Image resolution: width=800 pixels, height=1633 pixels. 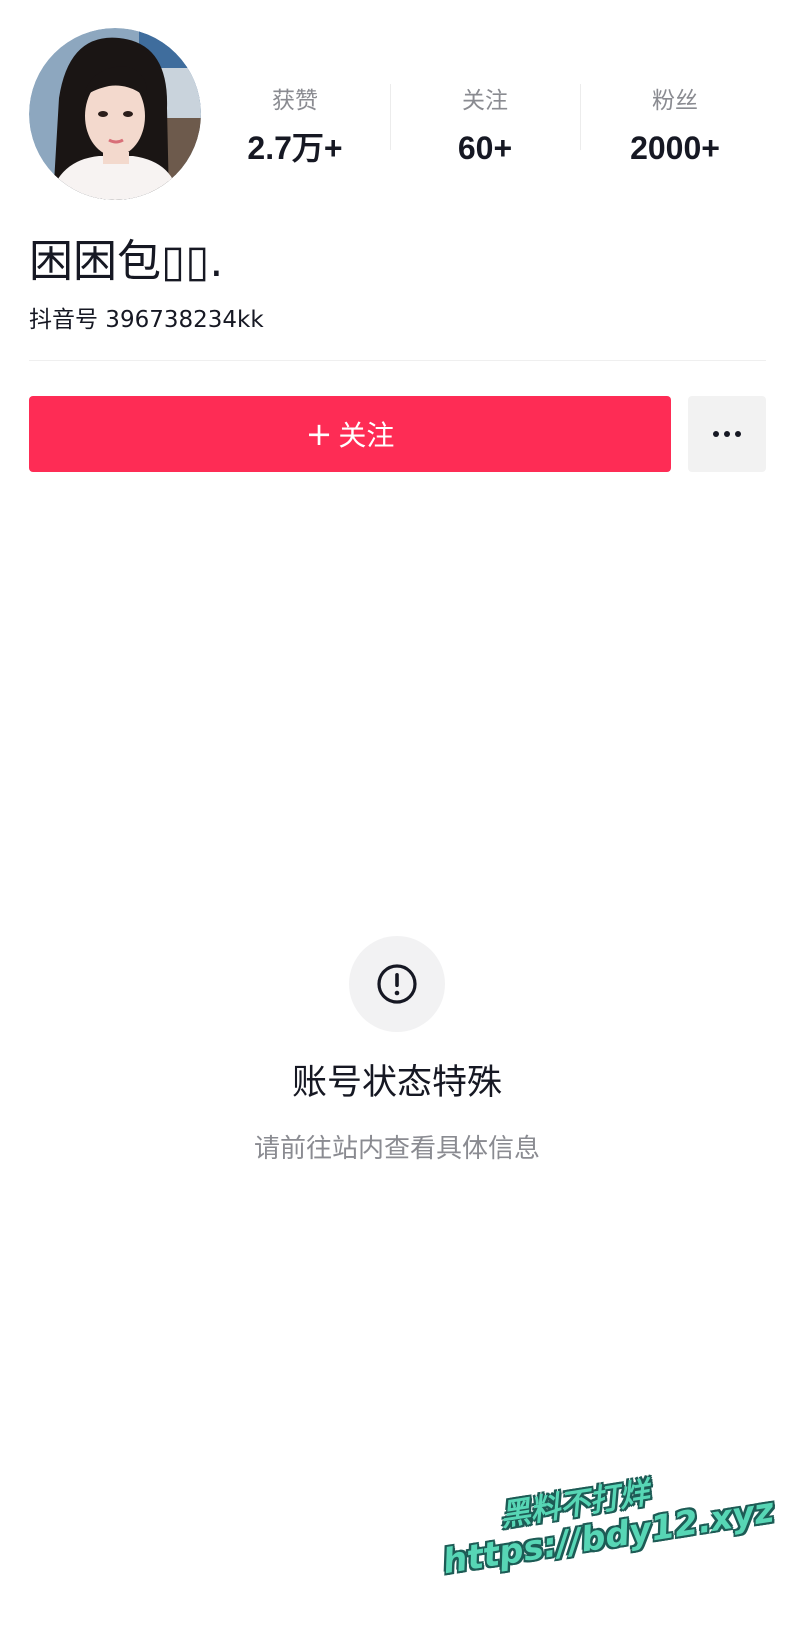 I want to click on status-icon-container, so click(x=397, y=984).